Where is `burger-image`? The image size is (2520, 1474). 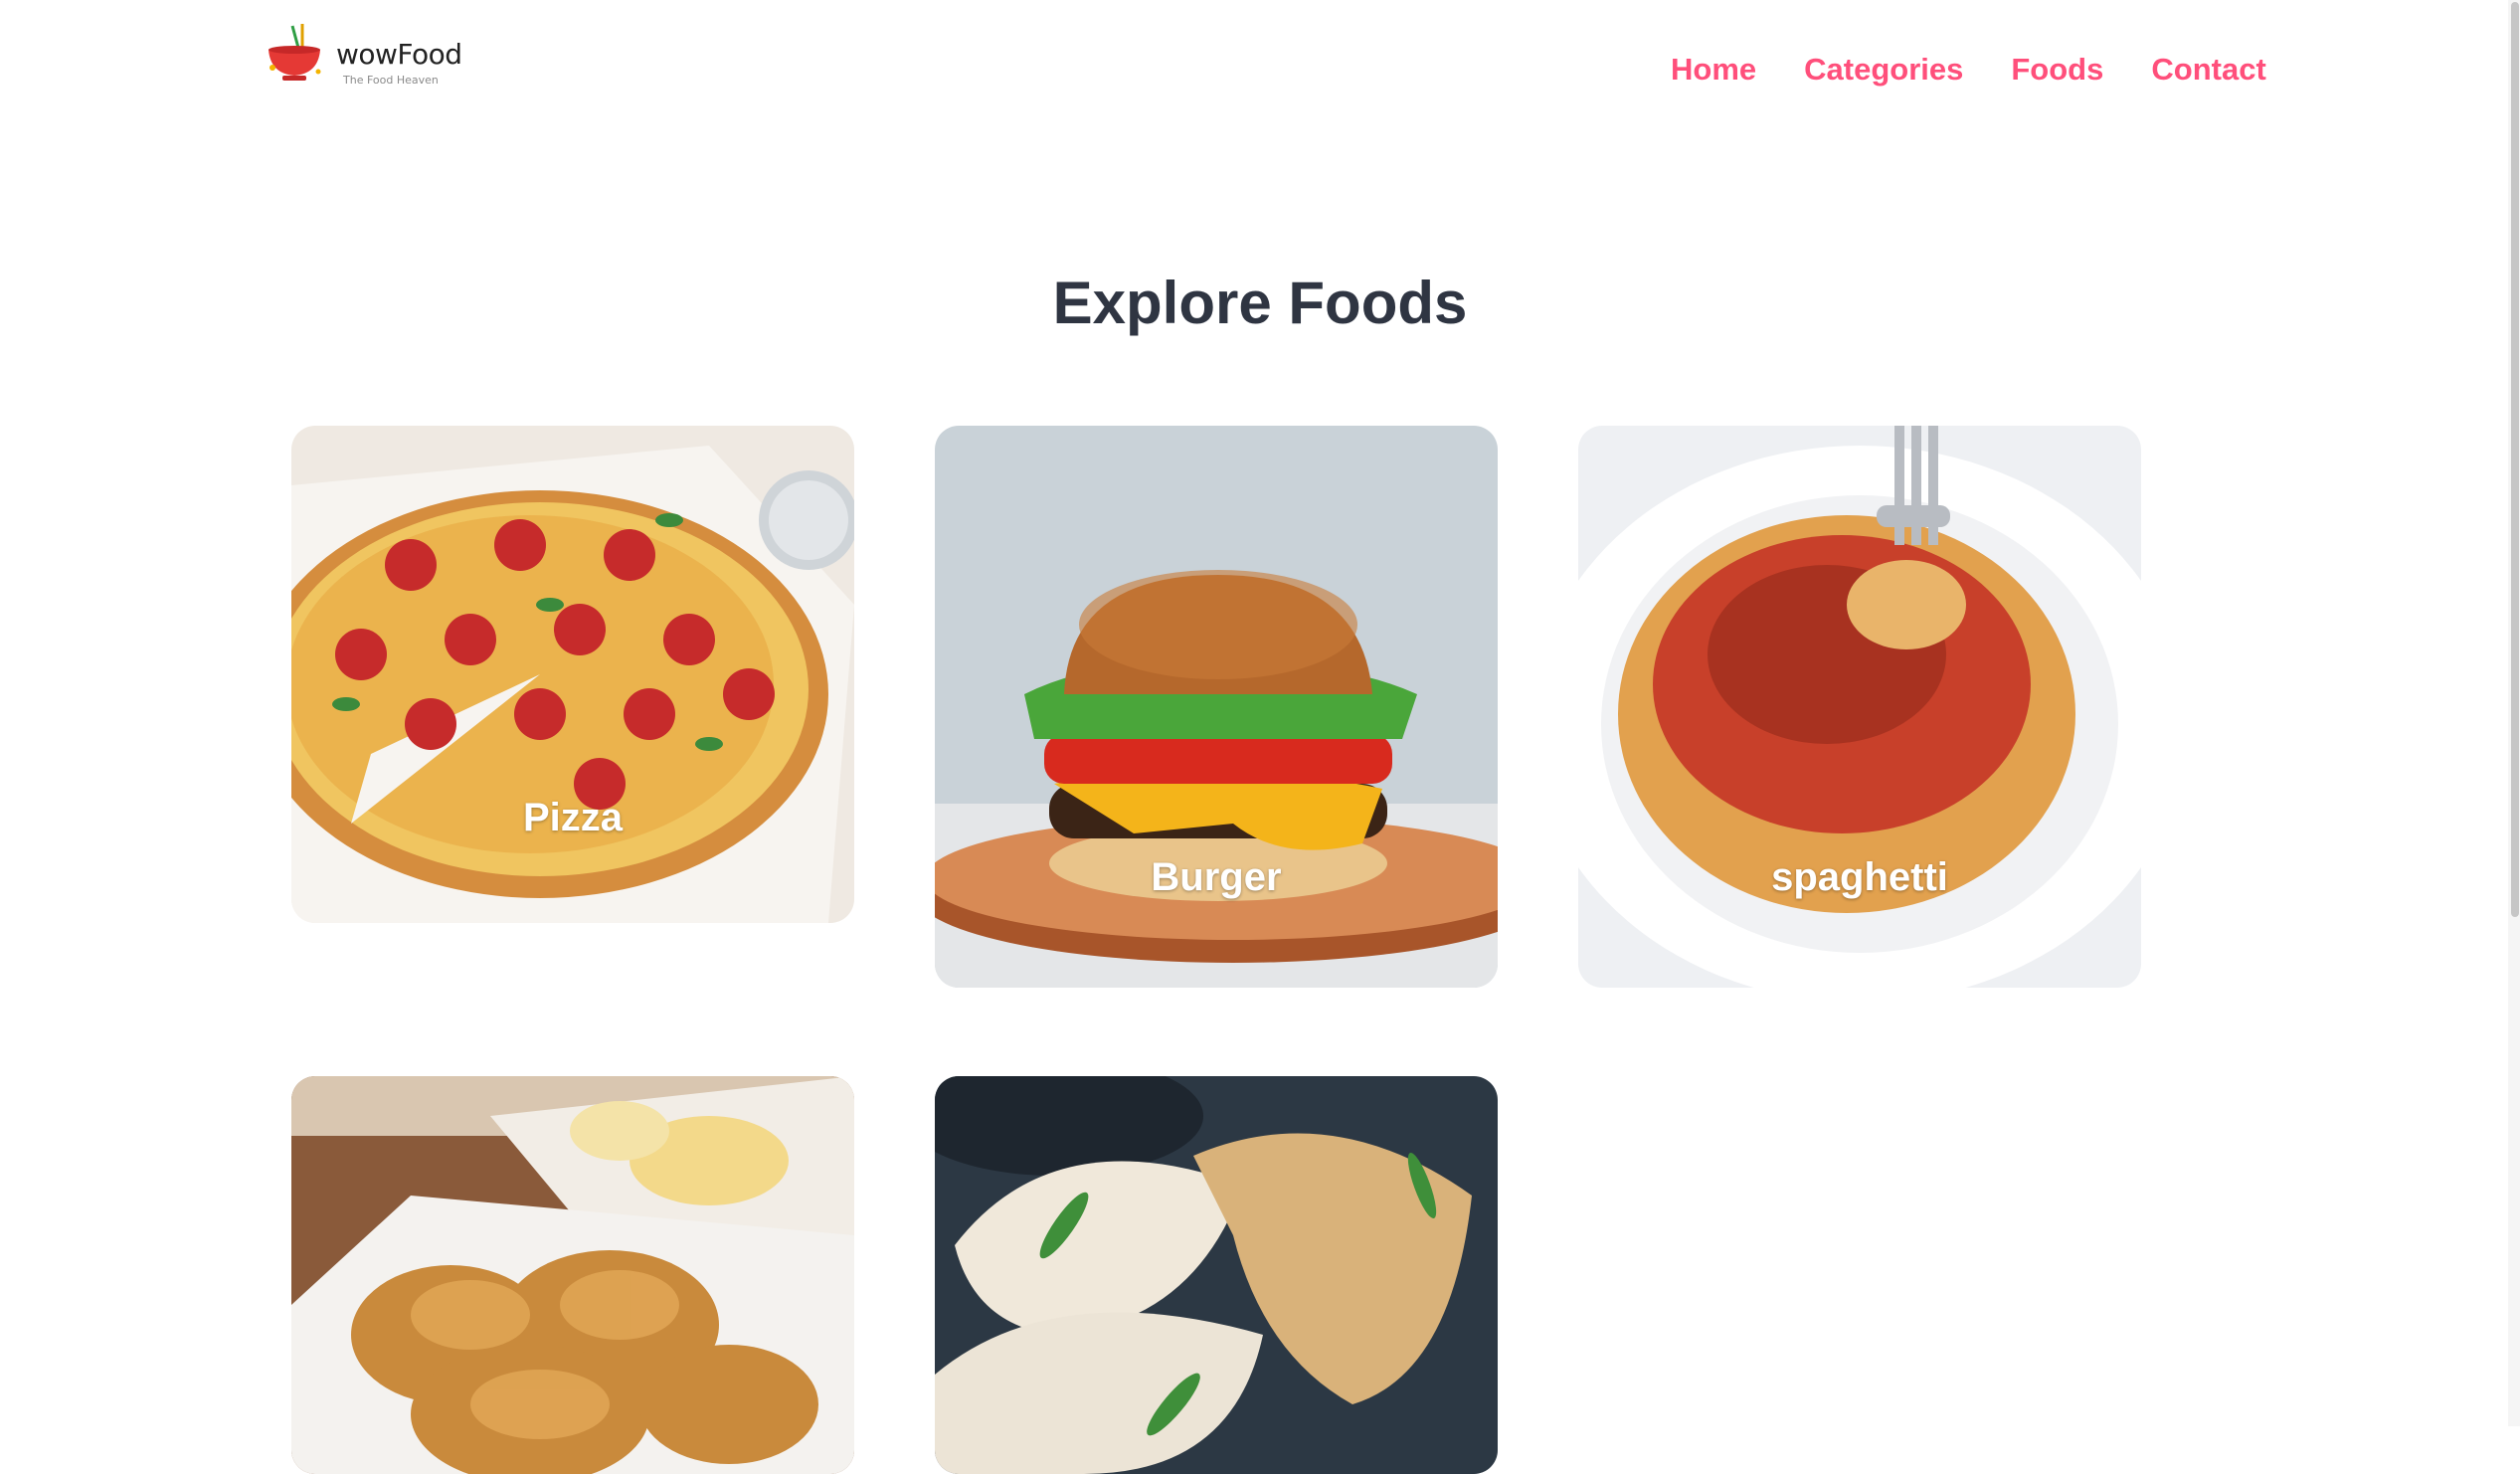
burger-image is located at coordinates (1216, 707).